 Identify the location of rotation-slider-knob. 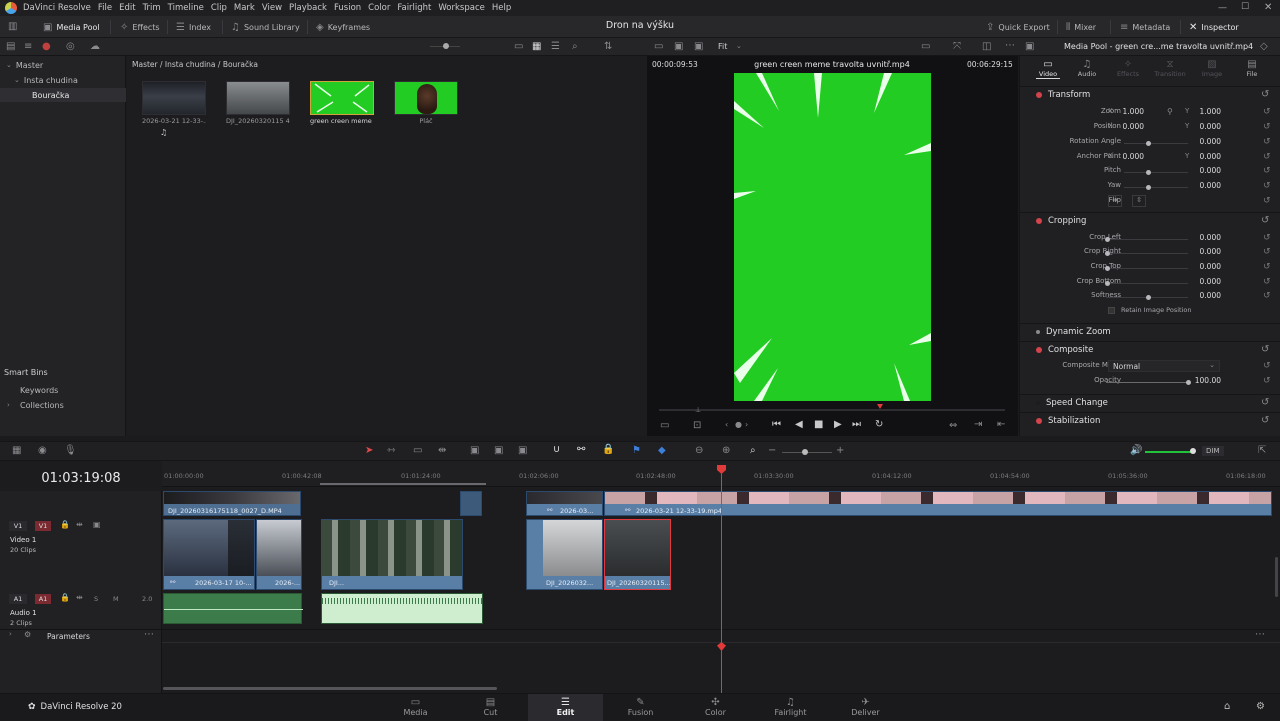
(1148, 143).